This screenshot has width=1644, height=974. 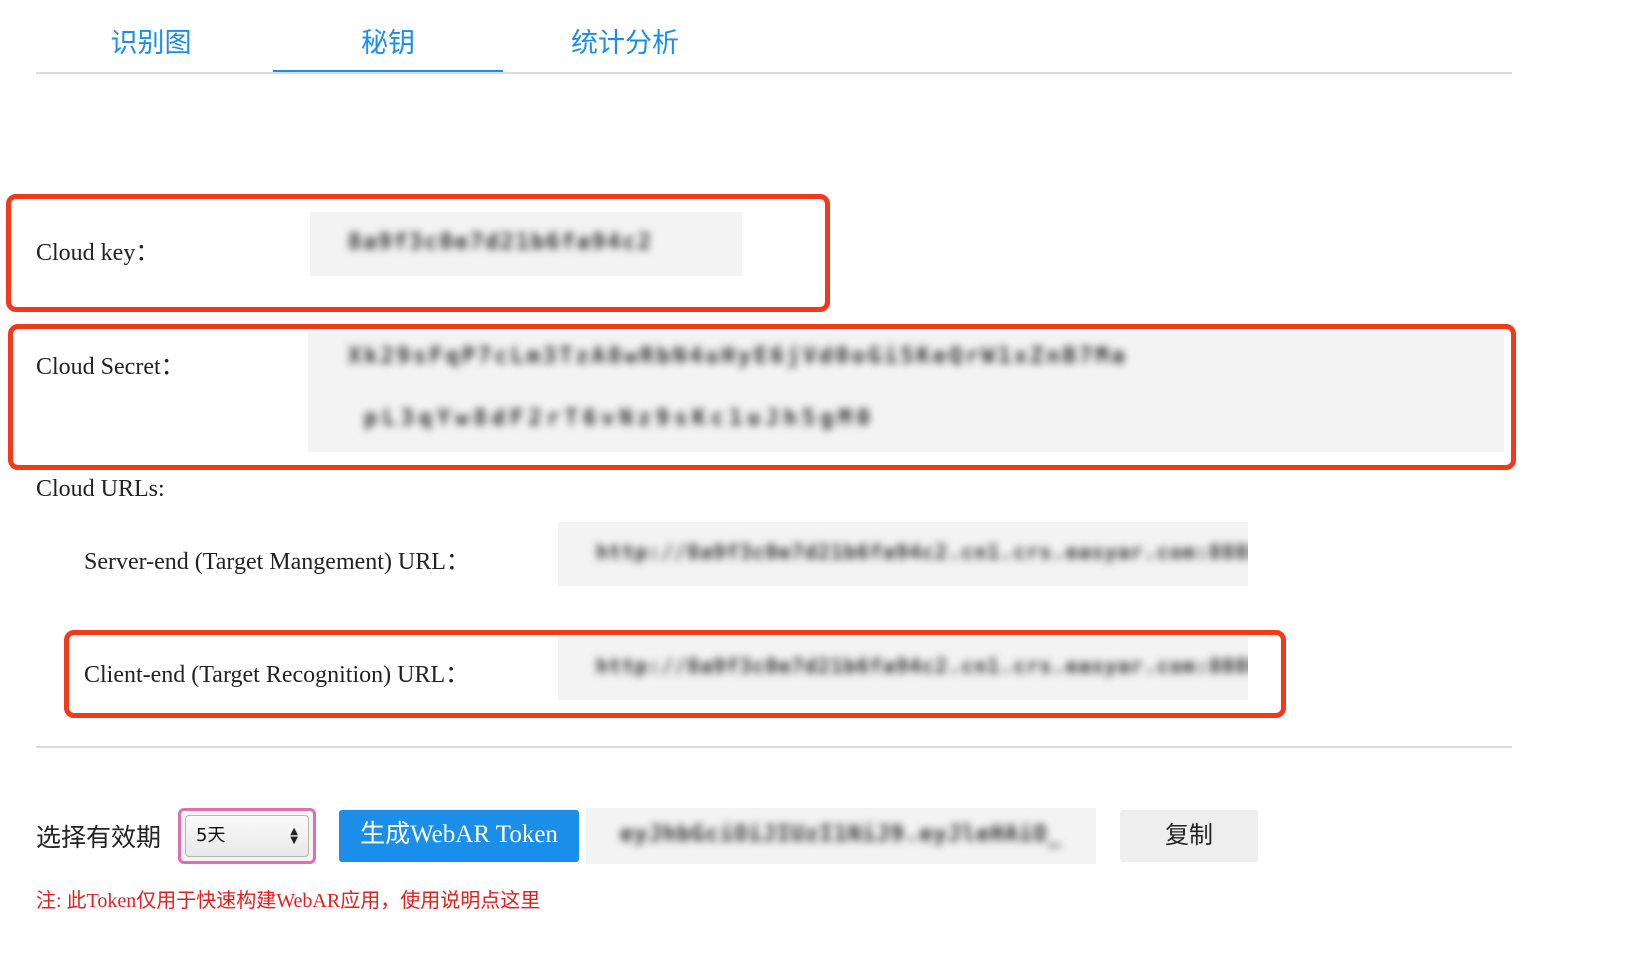 I want to click on usage-instructions-link: 点这里, so click(x=510, y=901).